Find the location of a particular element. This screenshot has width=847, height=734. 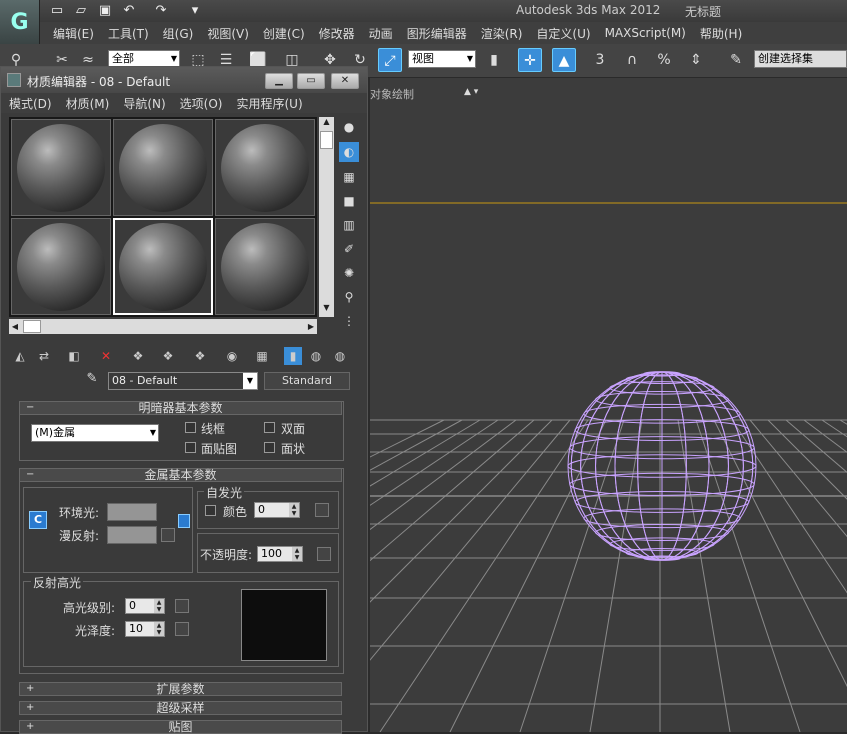

reset-map-icon: ✕ is located at coordinates (106, 356).